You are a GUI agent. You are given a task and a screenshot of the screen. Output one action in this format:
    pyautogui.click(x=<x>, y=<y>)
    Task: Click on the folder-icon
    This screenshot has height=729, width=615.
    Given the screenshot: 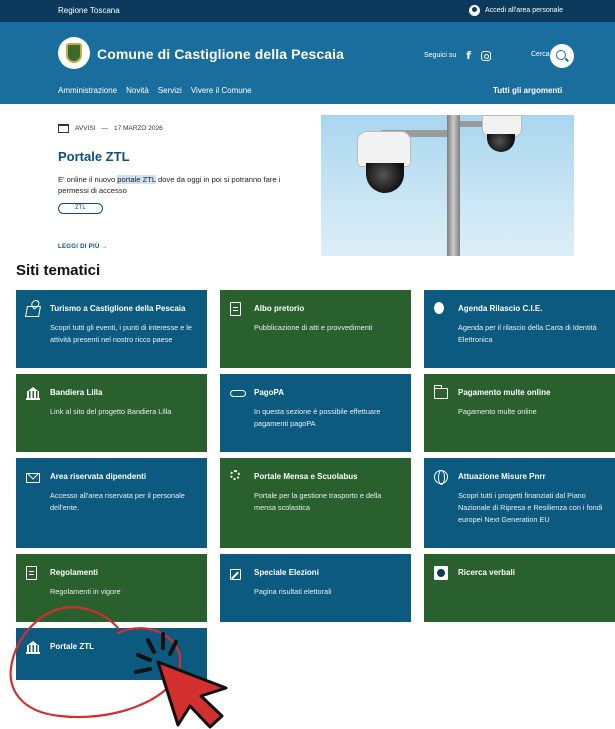 What is the action you would take?
    pyautogui.click(x=441, y=392)
    